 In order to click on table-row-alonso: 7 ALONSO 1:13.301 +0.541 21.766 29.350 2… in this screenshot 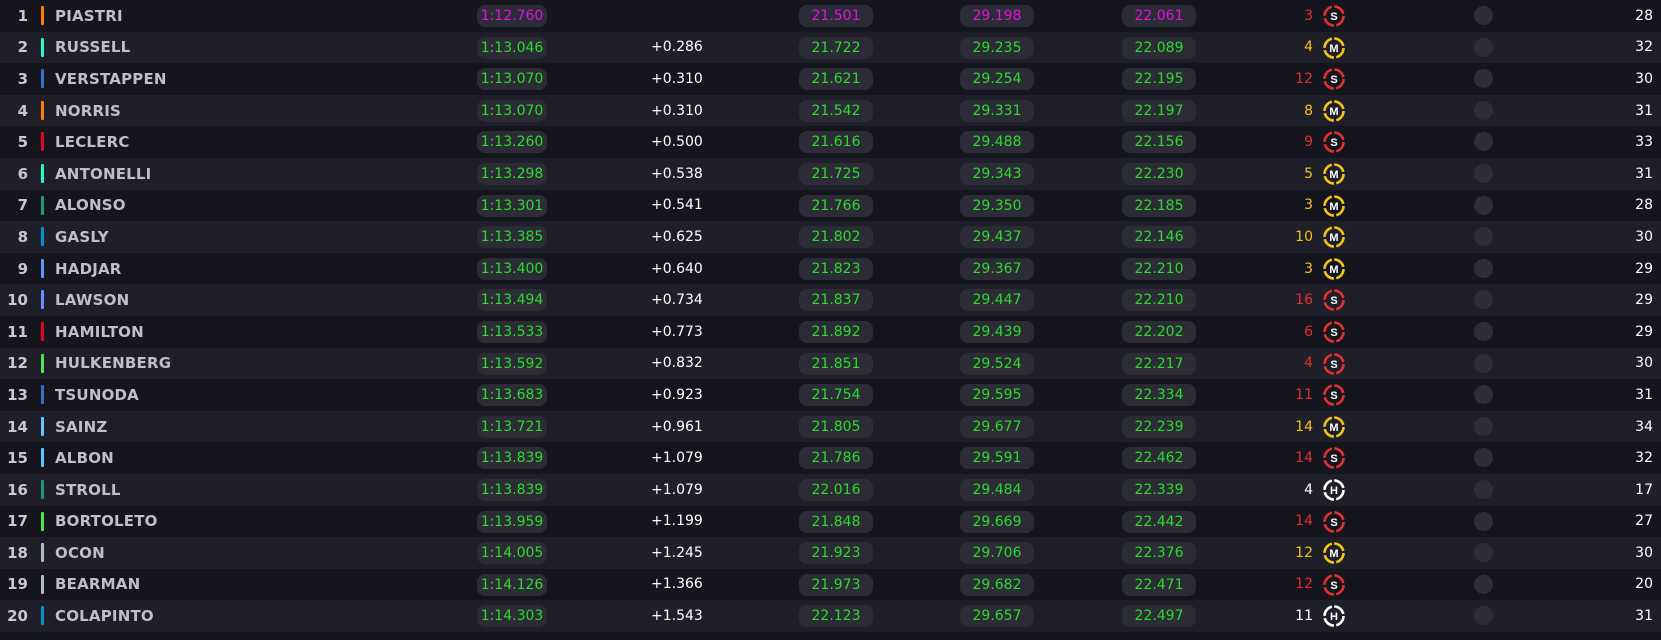, I will do `click(830, 205)`.